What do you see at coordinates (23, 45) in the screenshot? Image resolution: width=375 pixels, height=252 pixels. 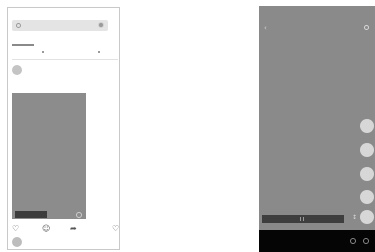 I see `active-tab-underline` at bounding box center [23, 45].